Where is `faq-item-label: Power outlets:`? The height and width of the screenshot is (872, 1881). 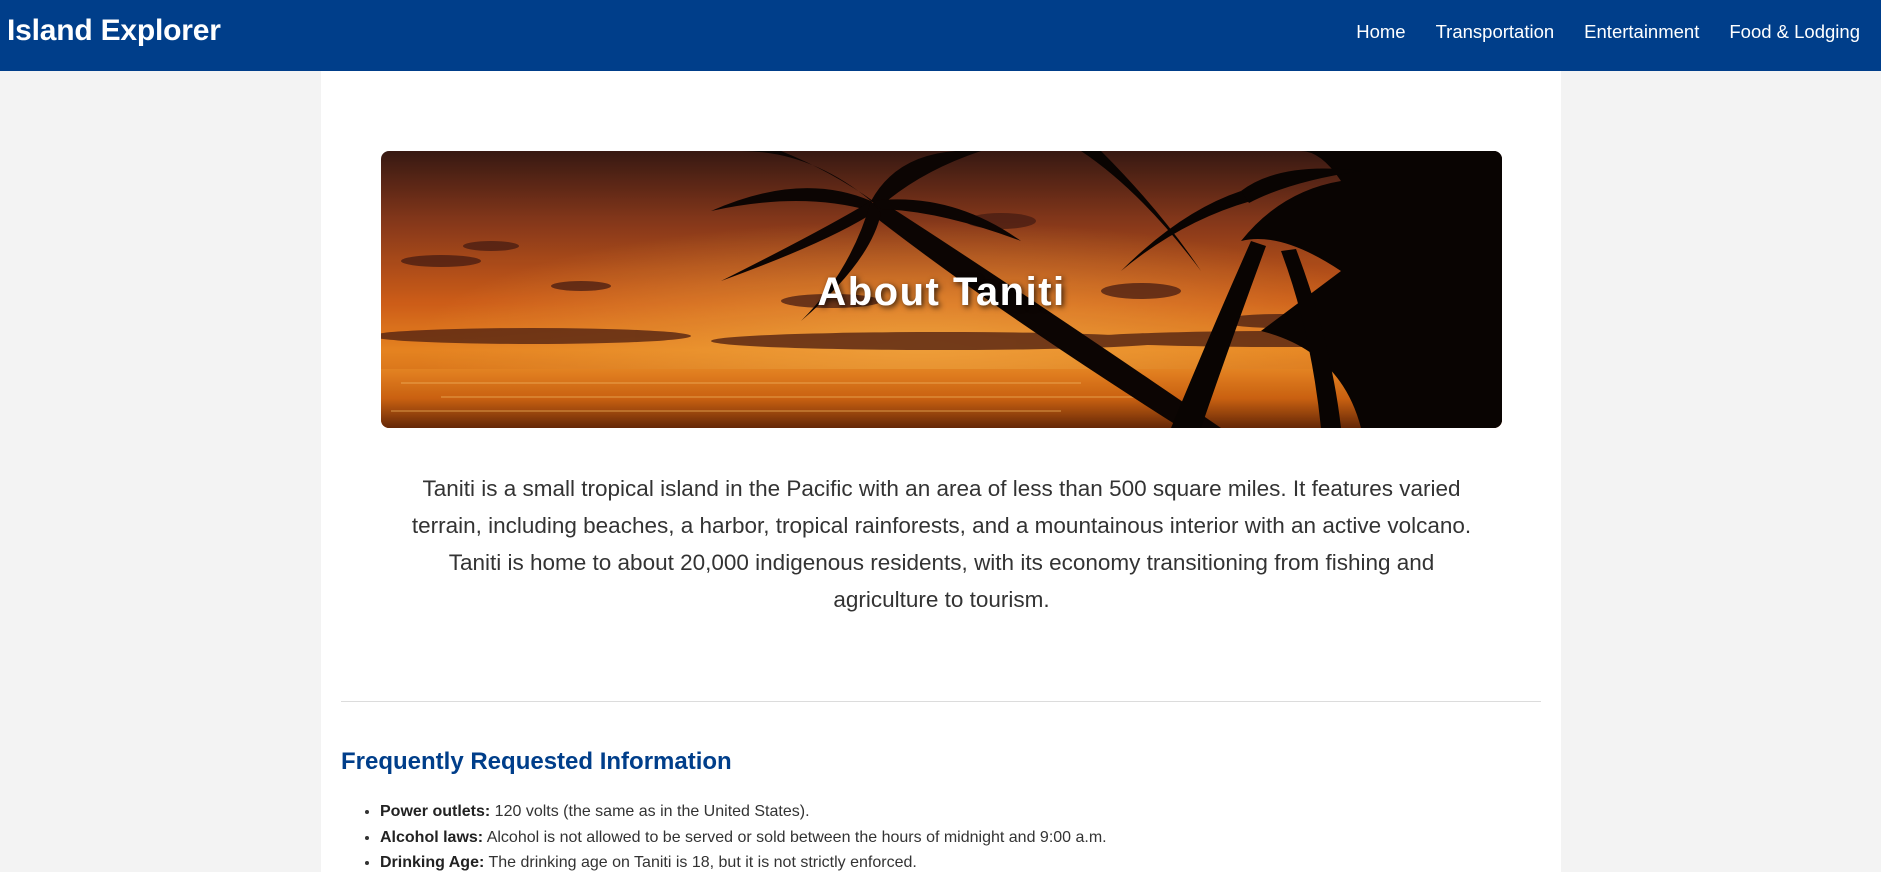 faq-item-label: Power outlets: is located at coordinates (435, 811).